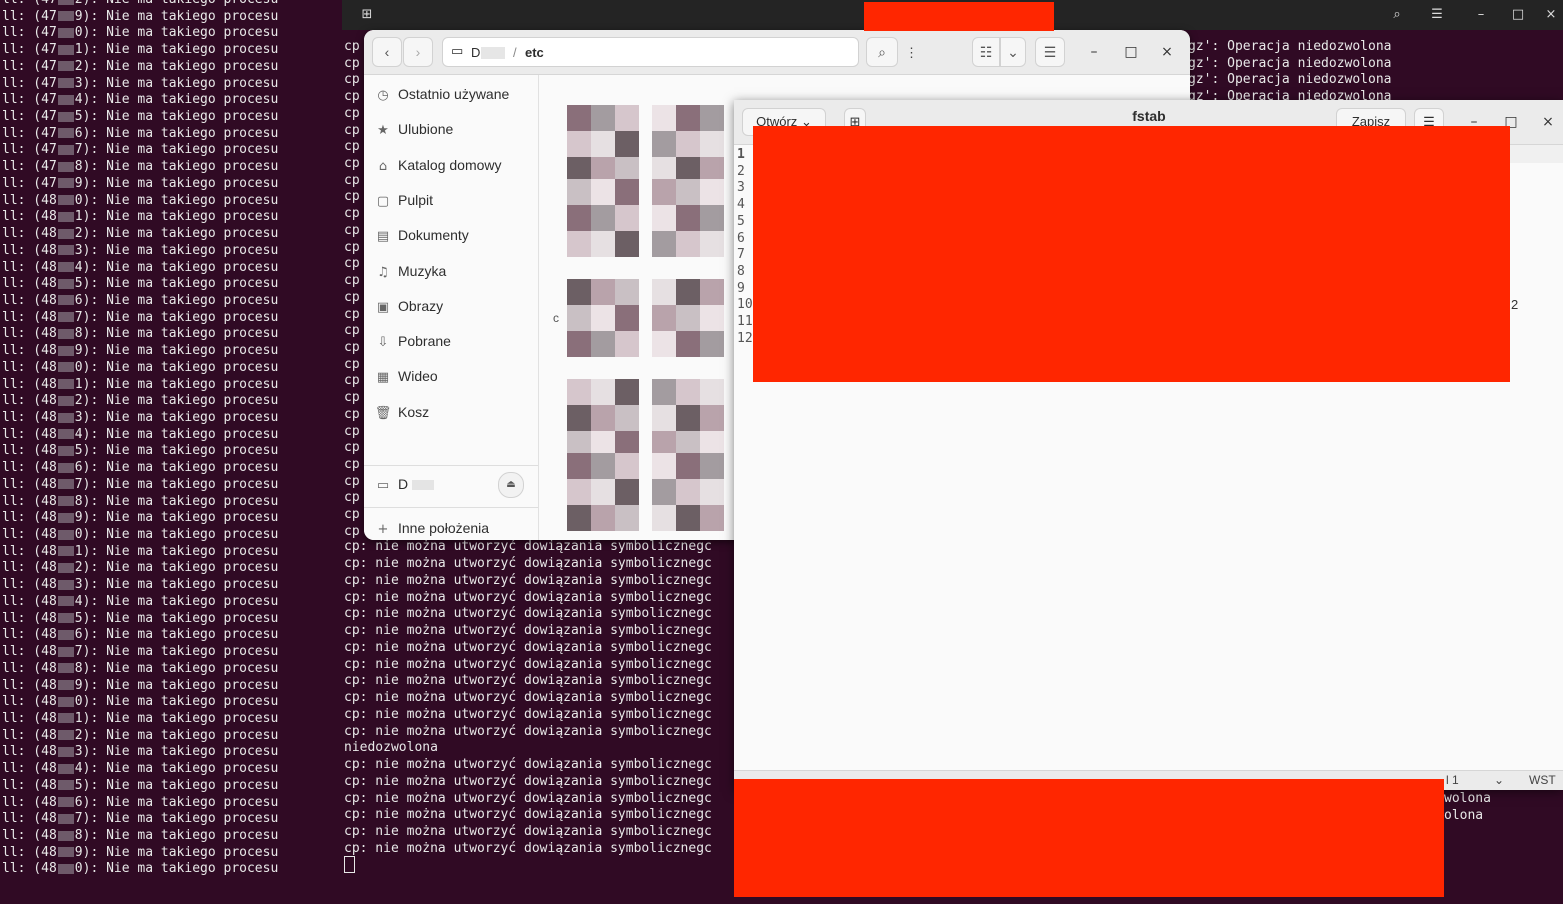  What do you see at coordinates (176, 484) in the screenshot?
I see `line-suffix: 7): Nie ma takiego procesu` at bounding box center [176, 484].